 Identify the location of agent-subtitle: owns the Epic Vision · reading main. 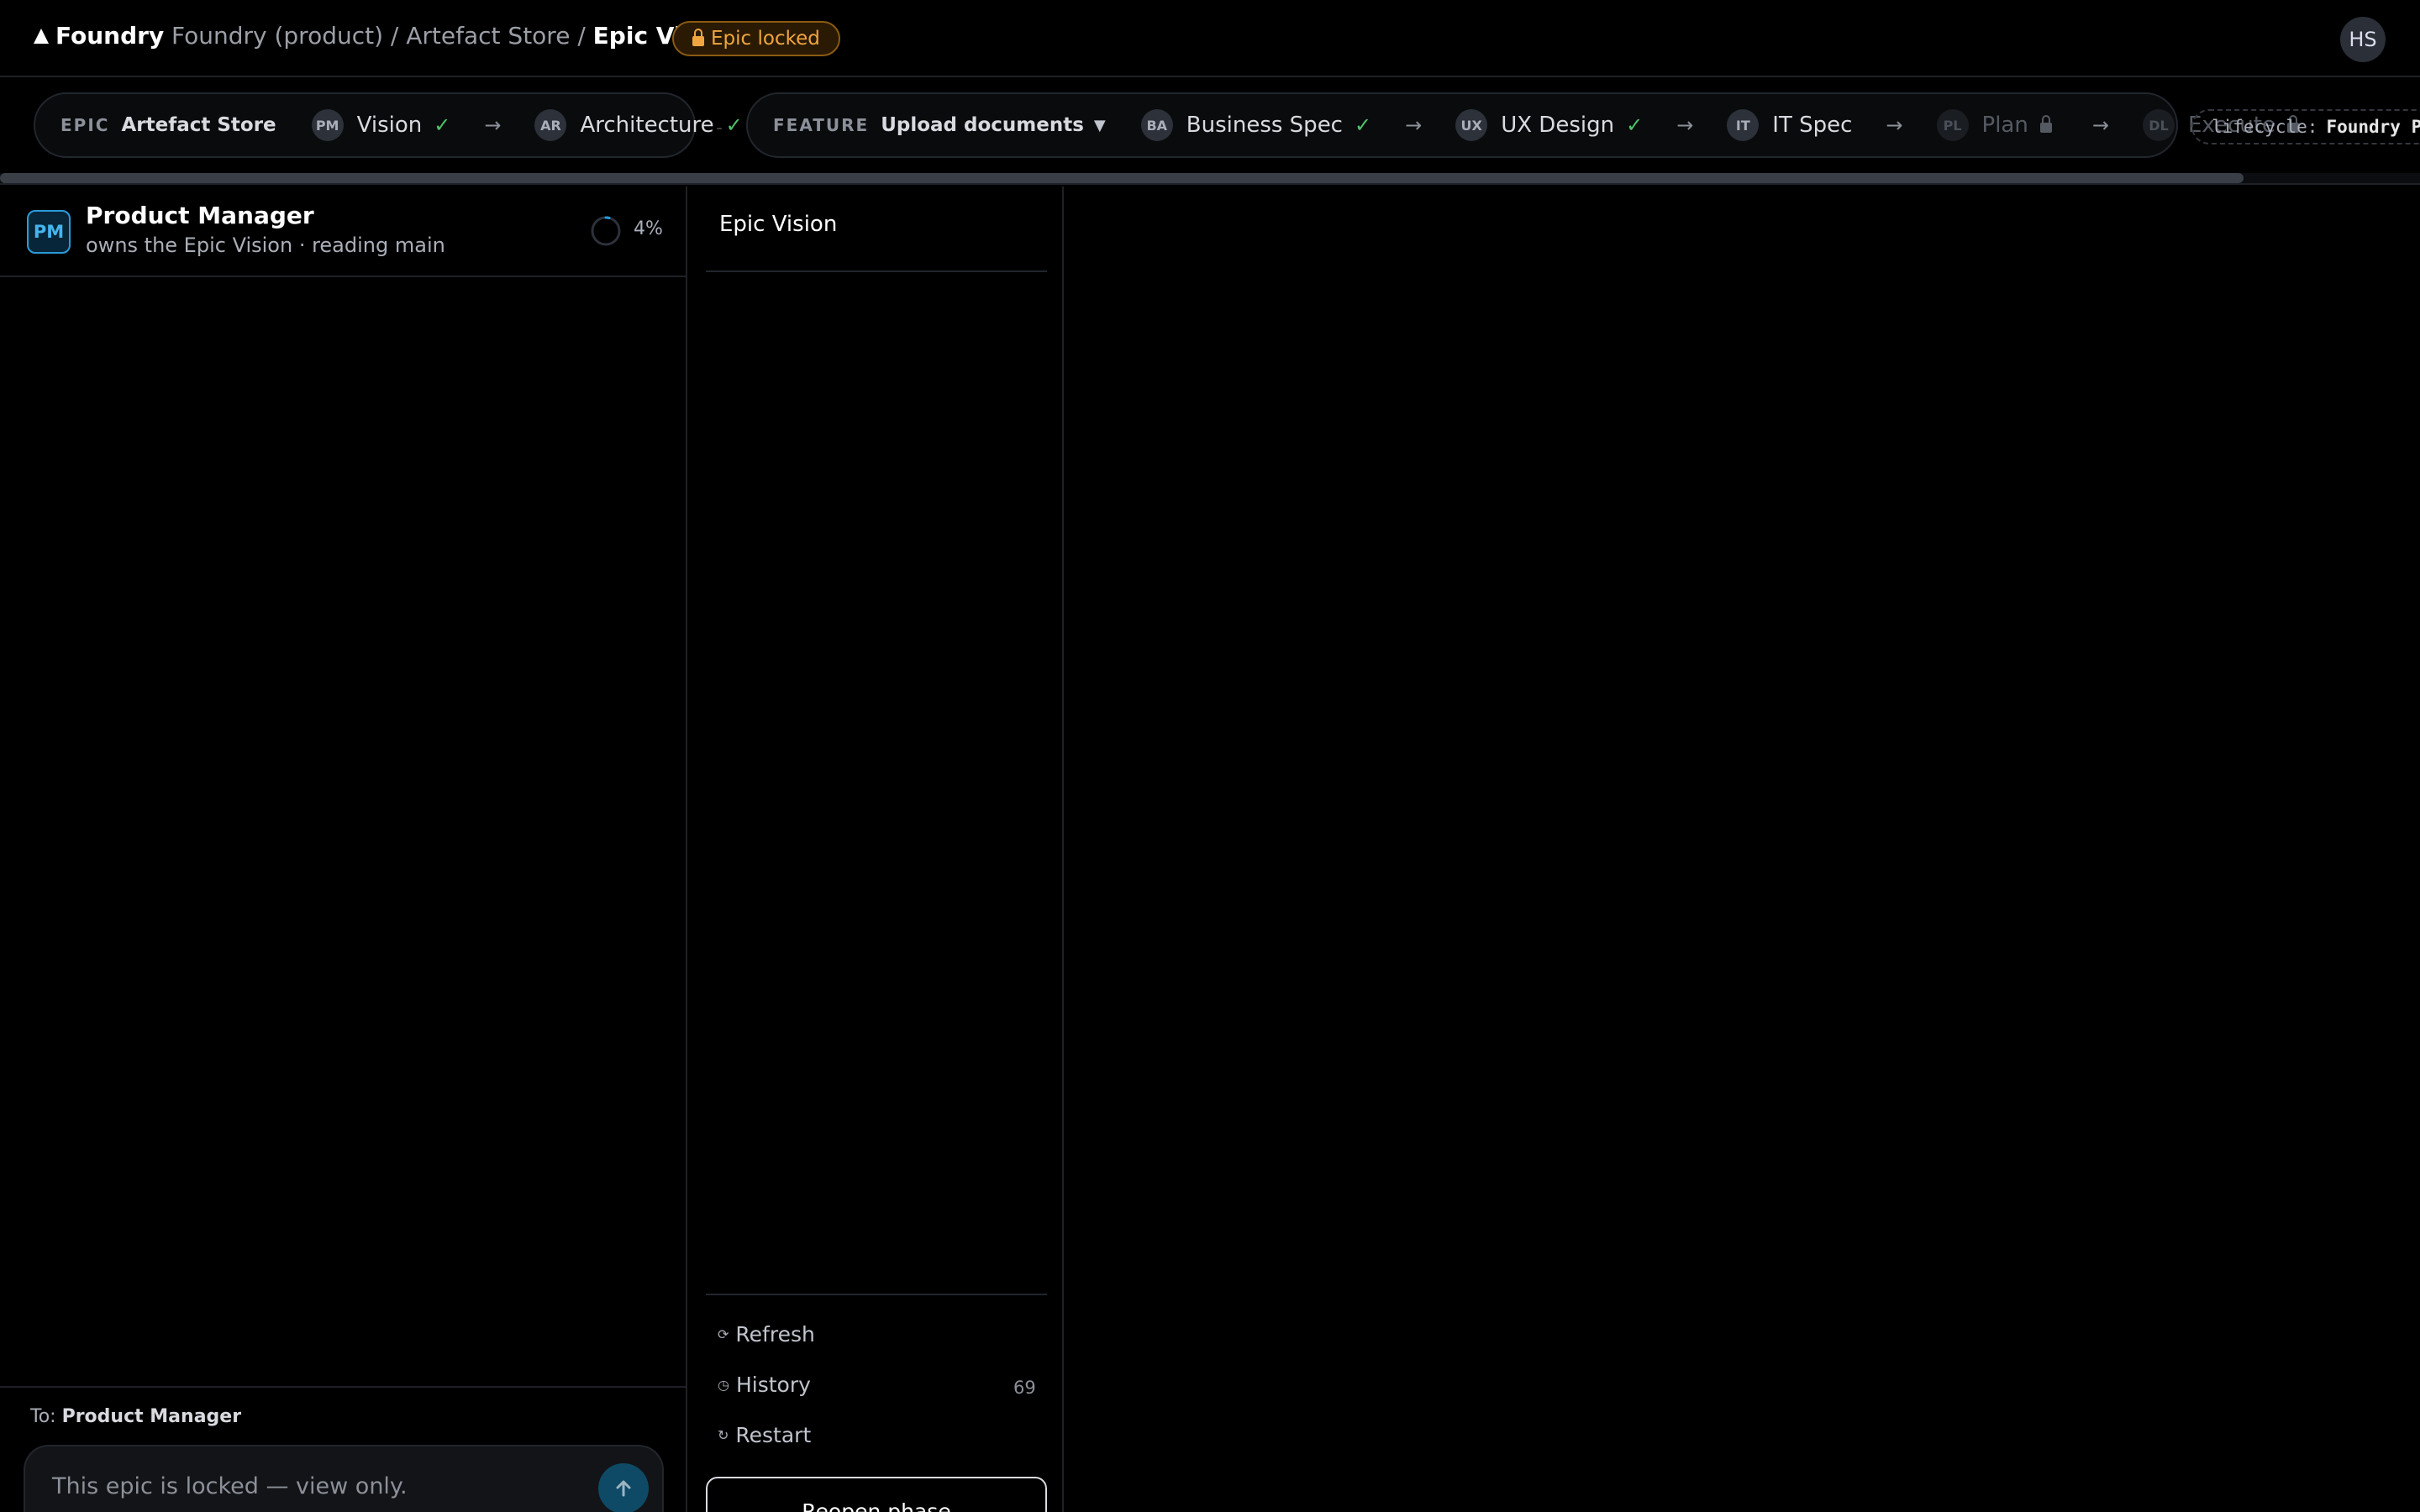
(265, 245).